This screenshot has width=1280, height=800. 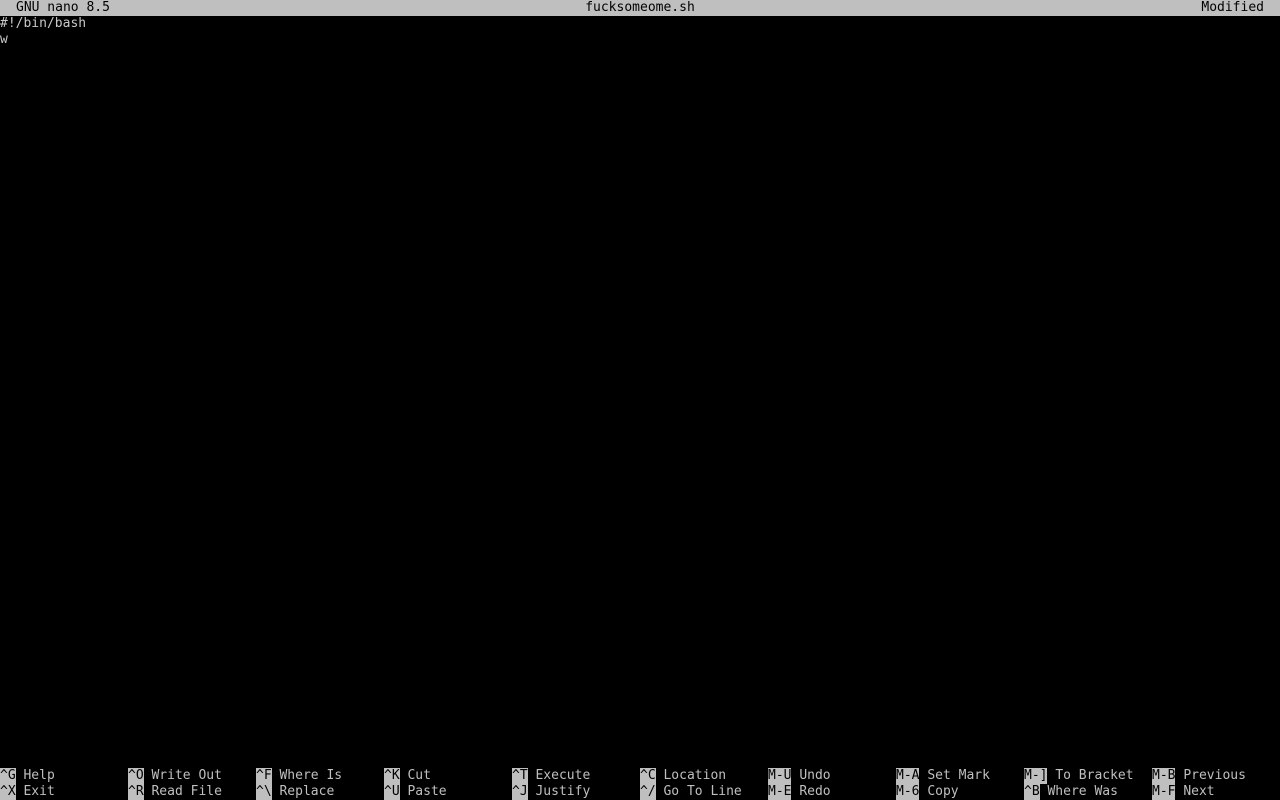 What do you see at coordinates (39, 791) in the screenshot?
I see `shortcut-label: Exit` at bounding box center [39, 791].